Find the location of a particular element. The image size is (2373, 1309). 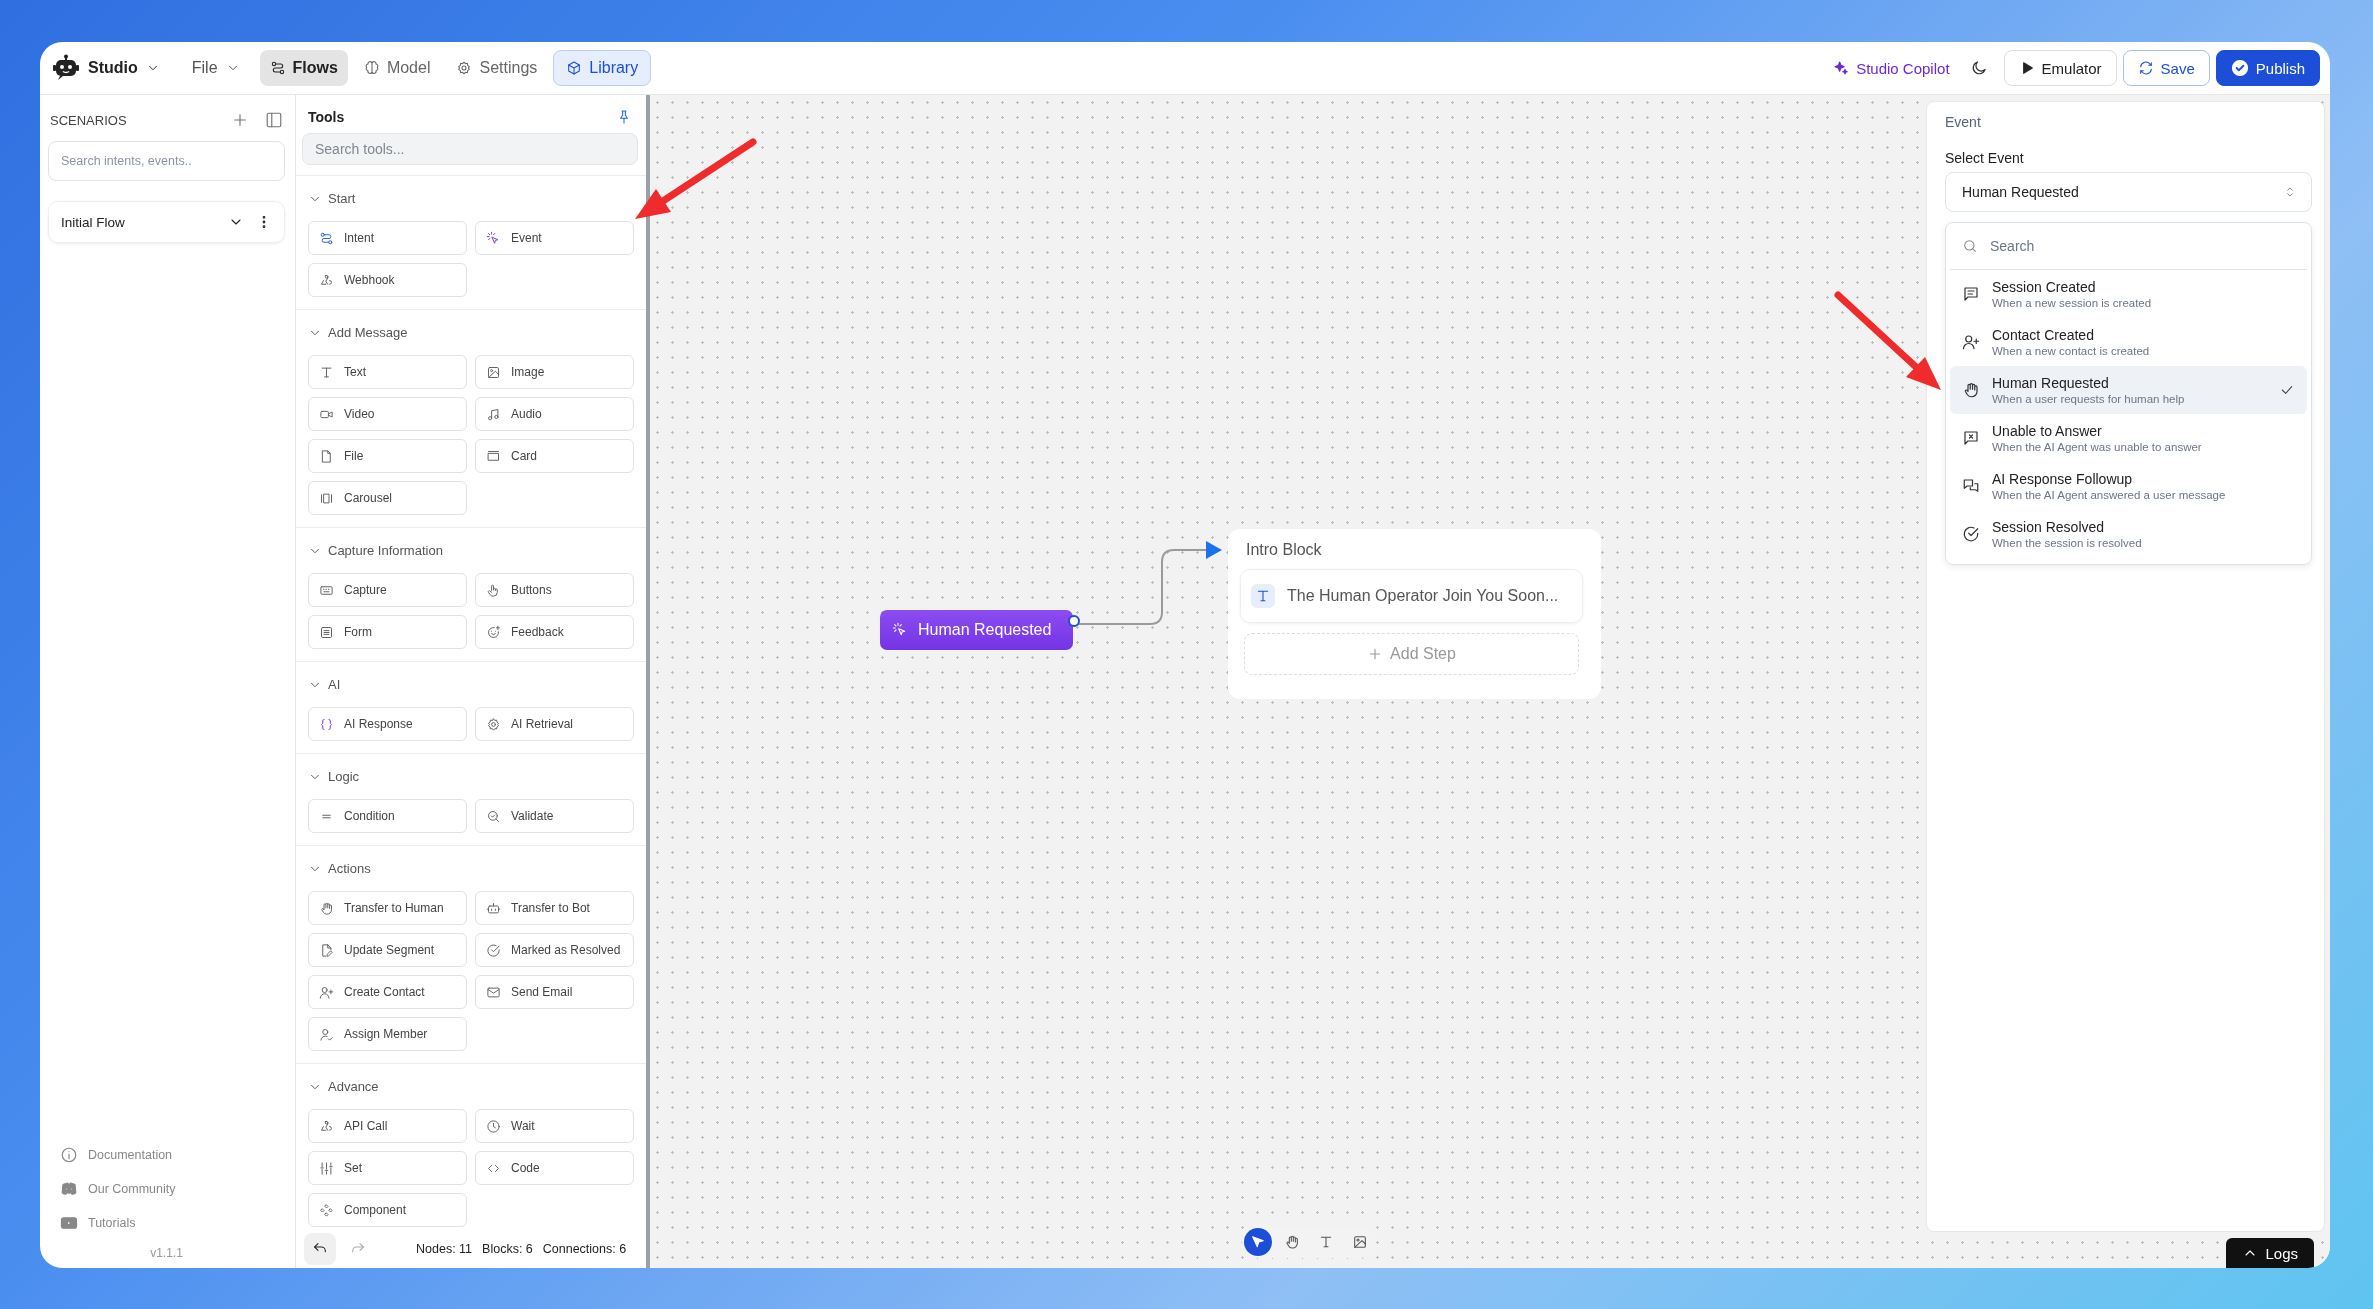

tool-button: Form is located at coordinates (387, 632).